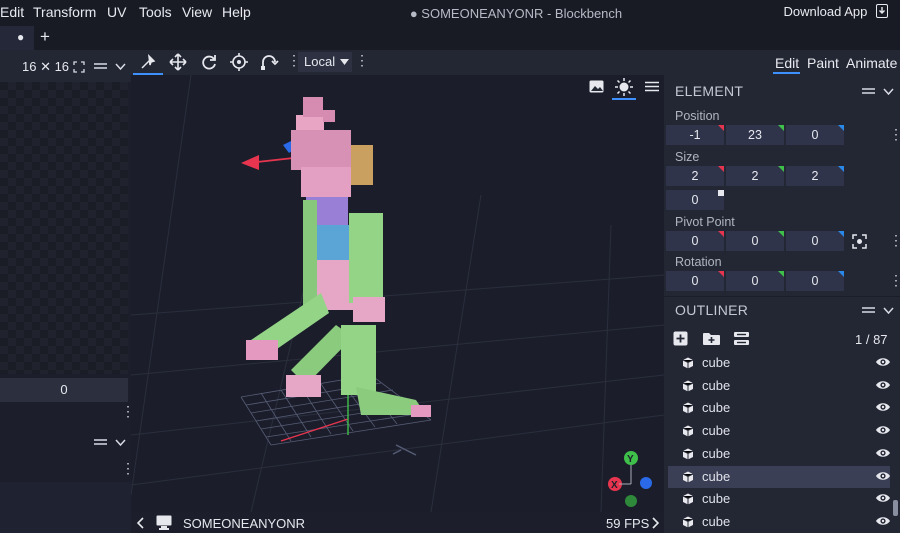  Describe the element at coordinates (79, 67) in the screenshot. I see `fullscreen-icon` at that location.